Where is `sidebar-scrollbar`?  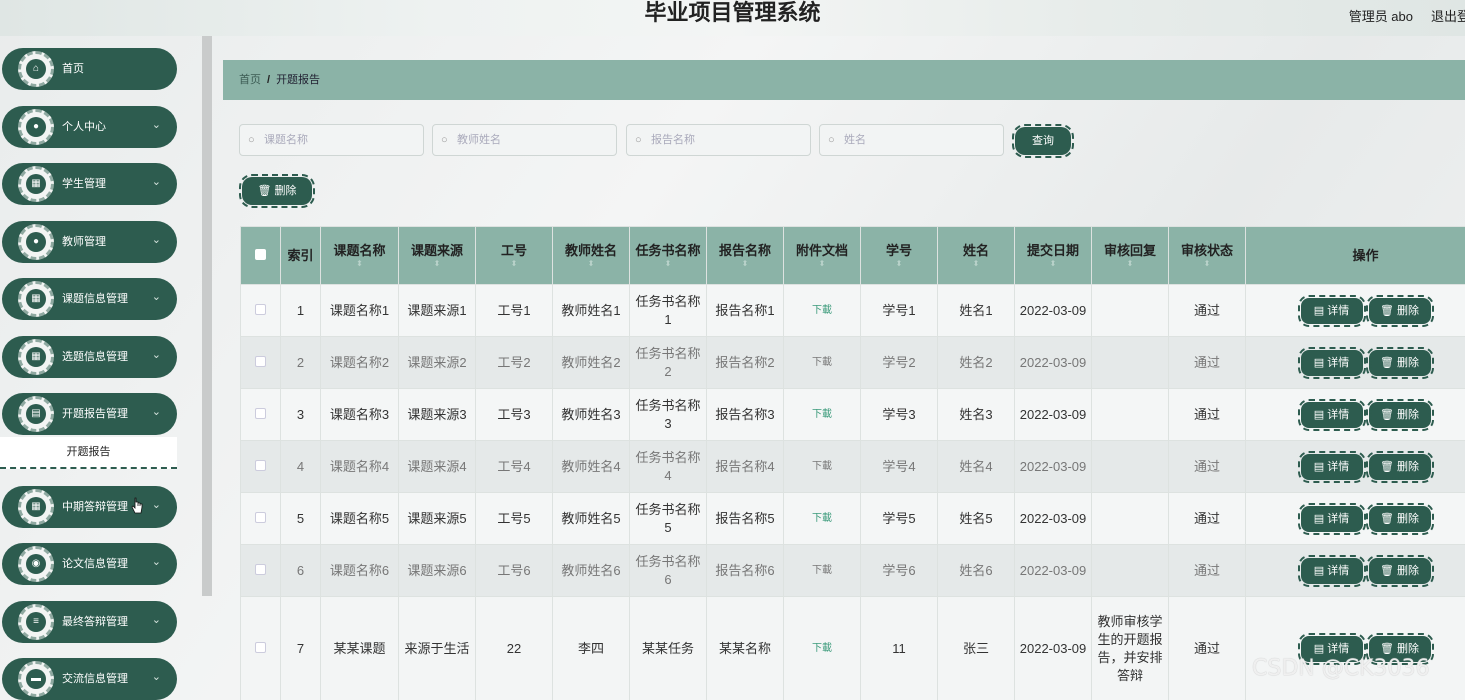
sidebar-scrollbar is located at coordinates (207, 316).